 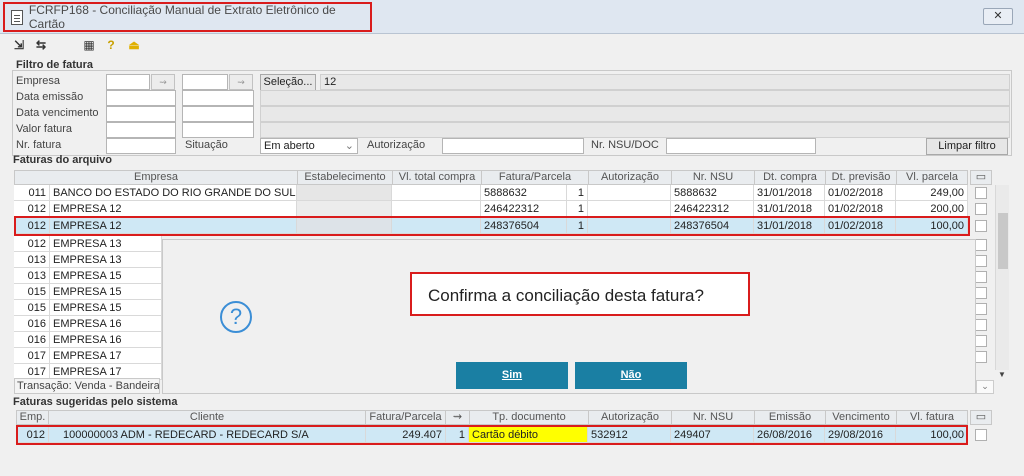 What do you see at coordinates (141, 130) in the screenshot?
I see `valor-fatura-from` at bounding box center [141, 130].